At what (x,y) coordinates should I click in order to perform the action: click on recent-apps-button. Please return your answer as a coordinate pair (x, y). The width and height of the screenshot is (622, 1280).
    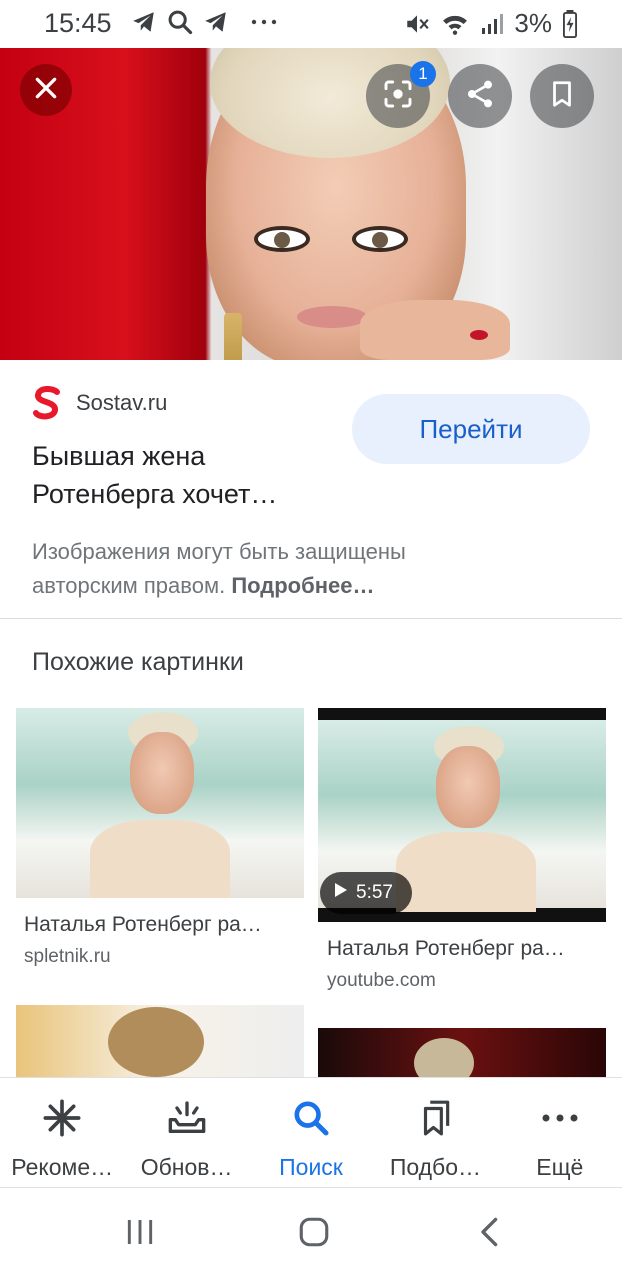
    Looking at the image, I should click on (140, 1234).